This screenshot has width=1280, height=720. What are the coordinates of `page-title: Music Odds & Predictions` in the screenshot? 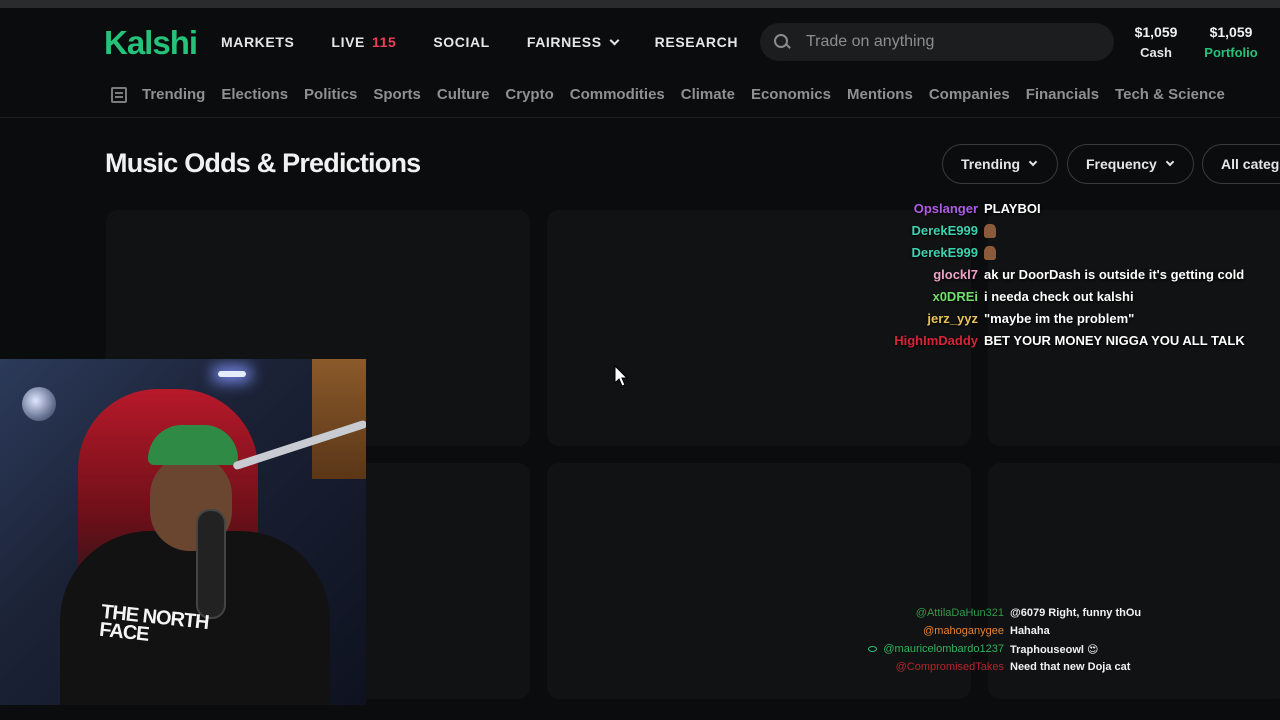 It's located at (263, 163).